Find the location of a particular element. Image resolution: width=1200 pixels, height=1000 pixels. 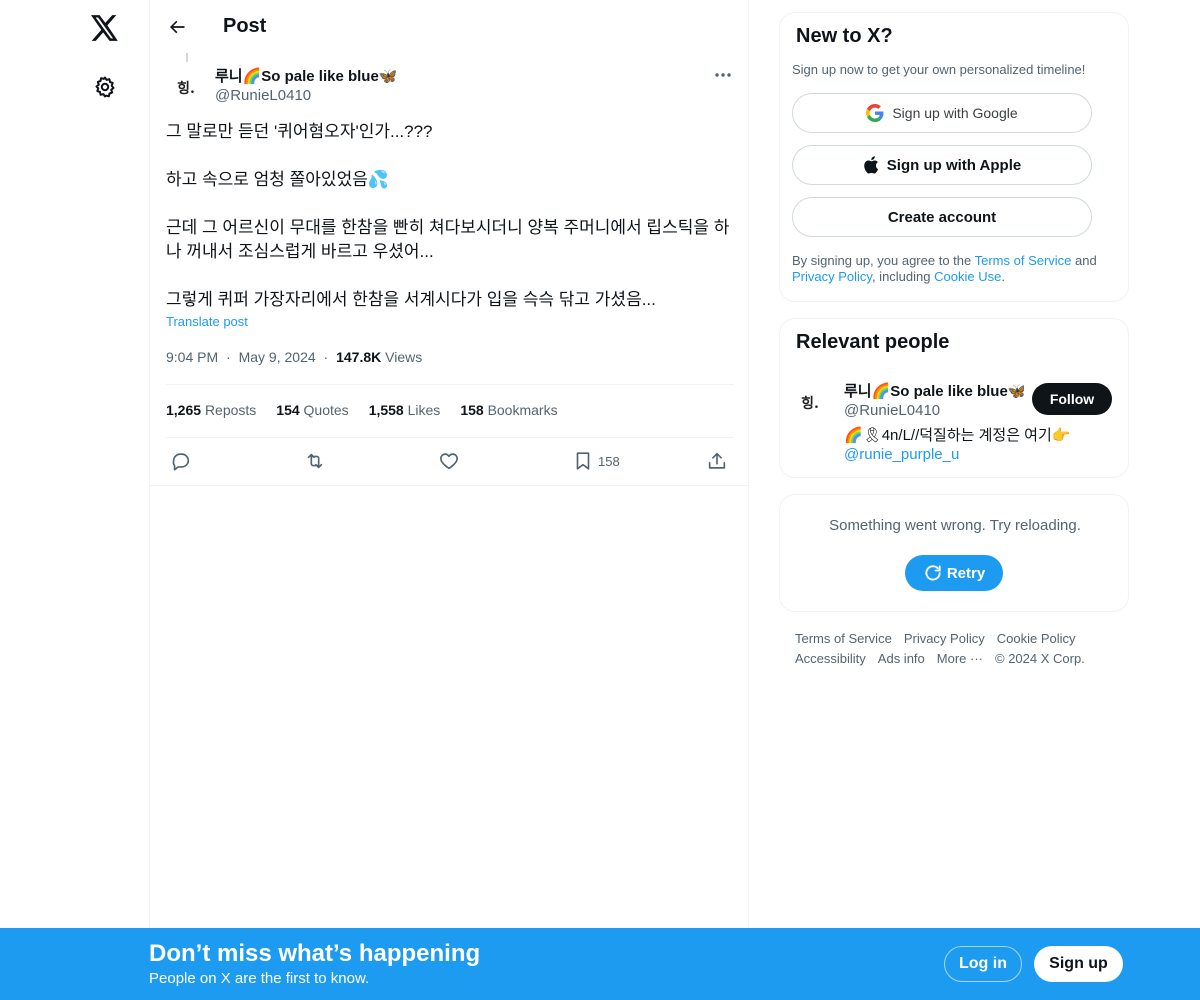

retry-button: Retry is located at coordinates (954, 573).